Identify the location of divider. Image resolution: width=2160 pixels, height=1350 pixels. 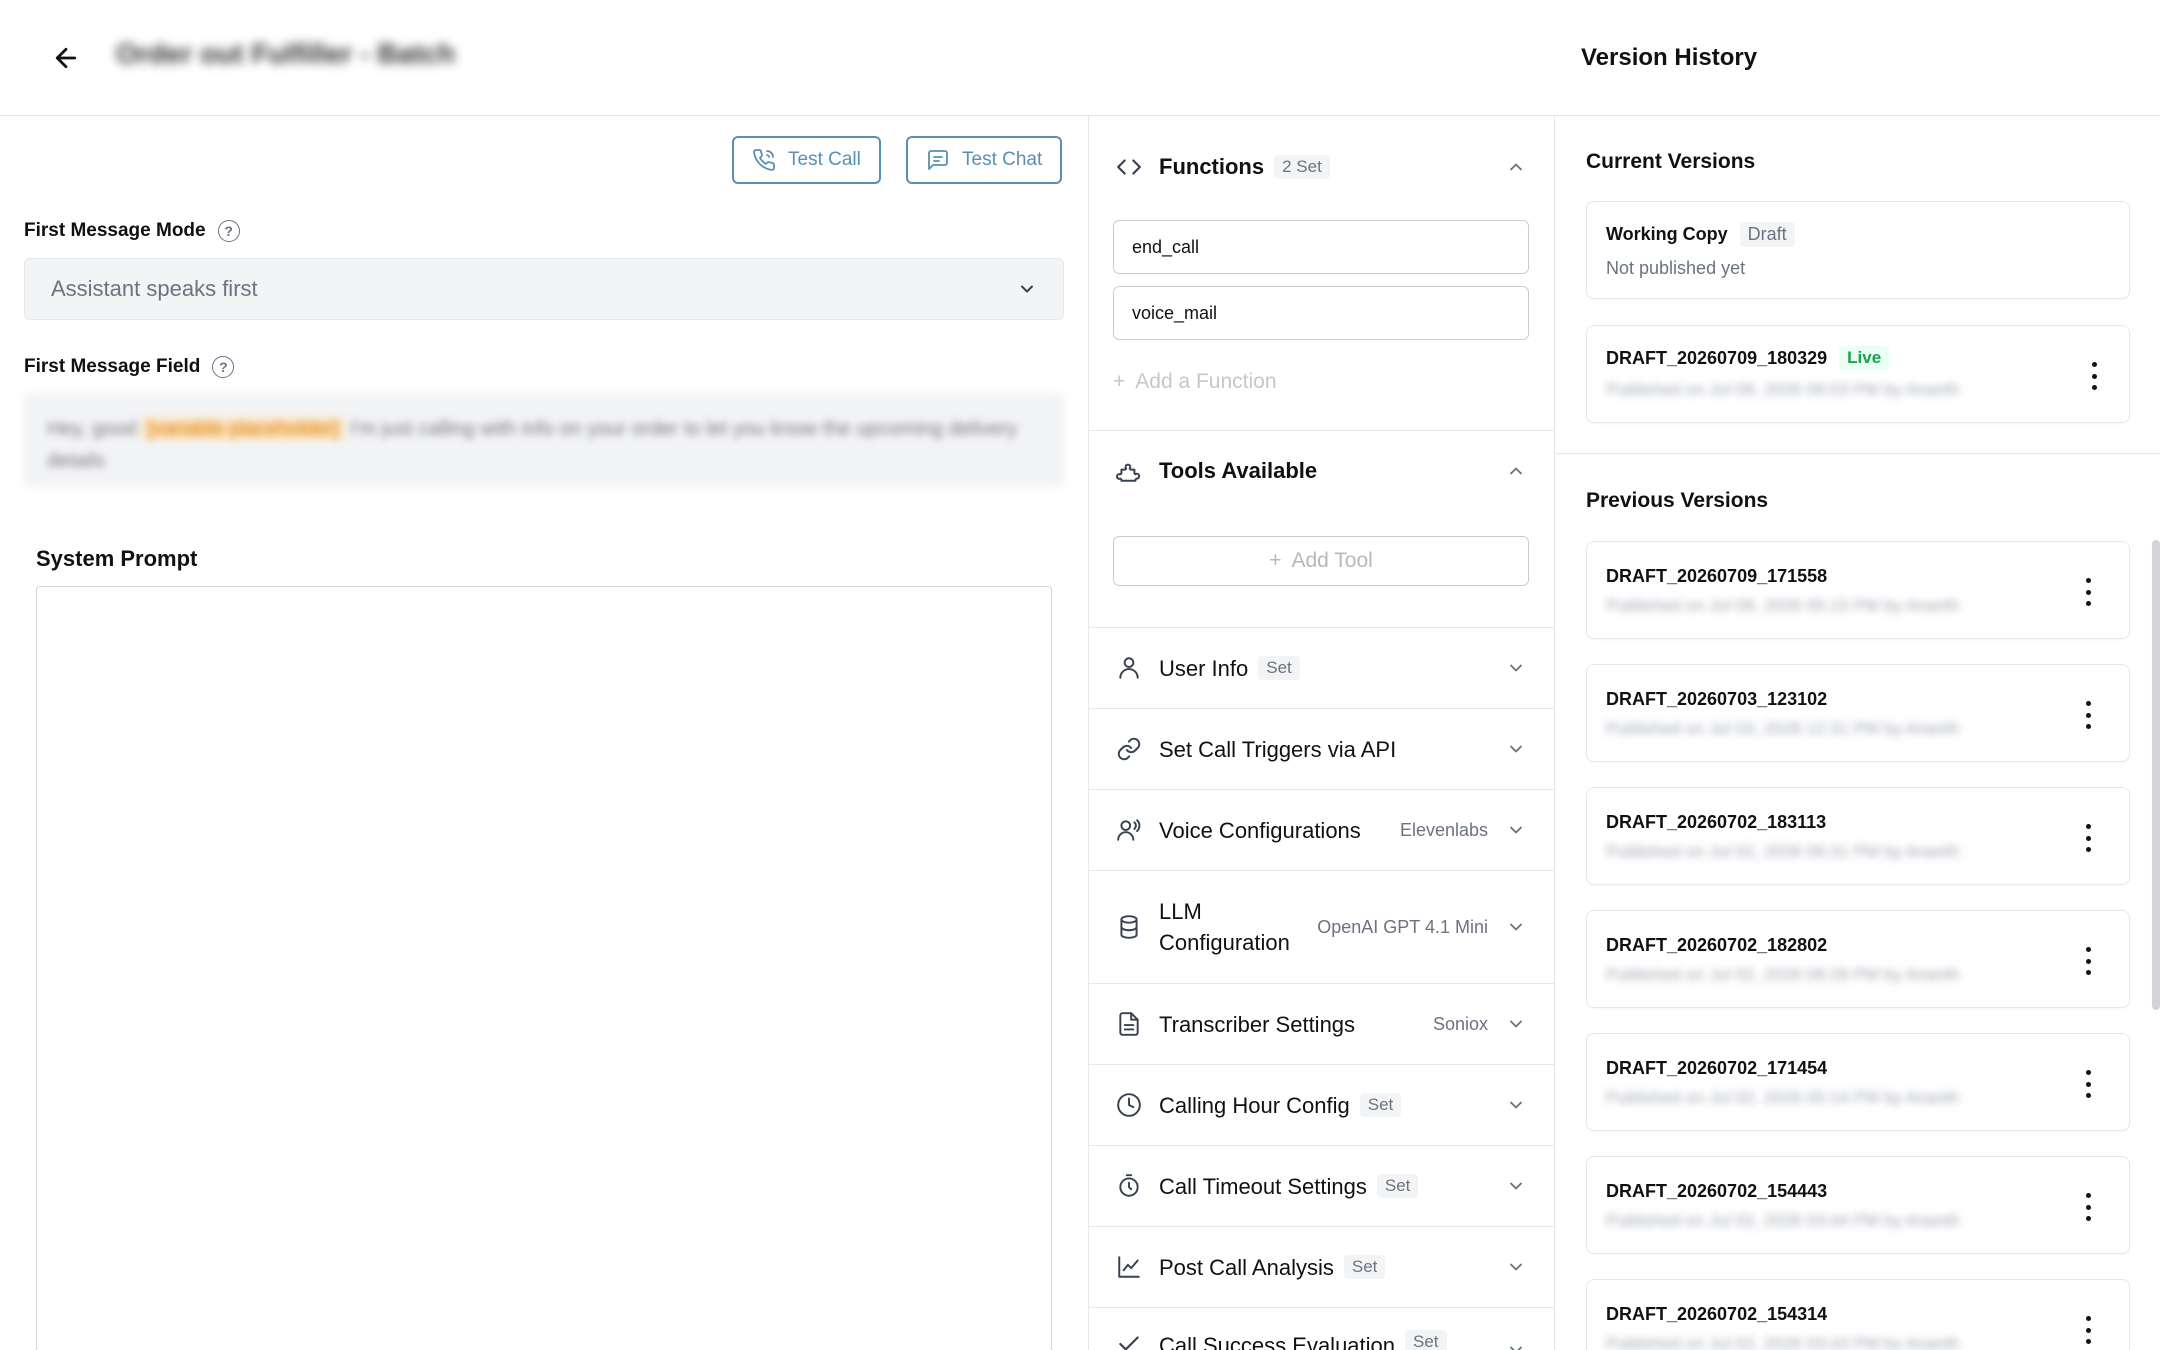
(1857, 115).